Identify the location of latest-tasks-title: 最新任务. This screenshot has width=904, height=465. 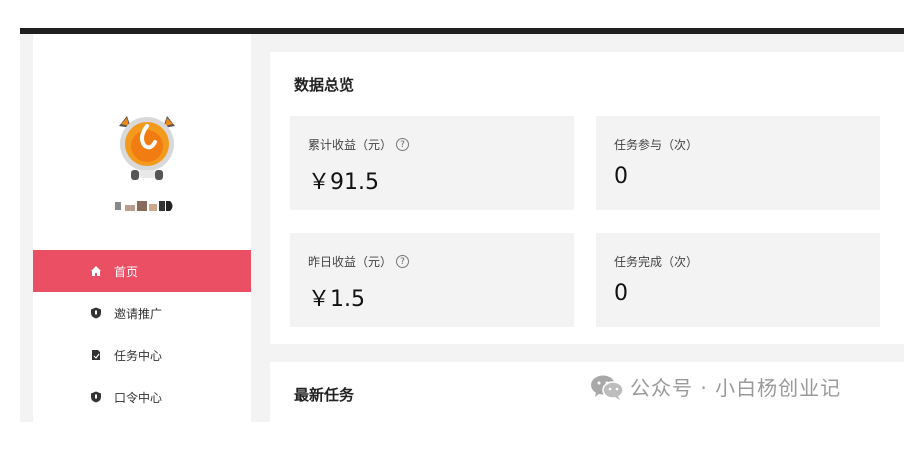
(324, 395).